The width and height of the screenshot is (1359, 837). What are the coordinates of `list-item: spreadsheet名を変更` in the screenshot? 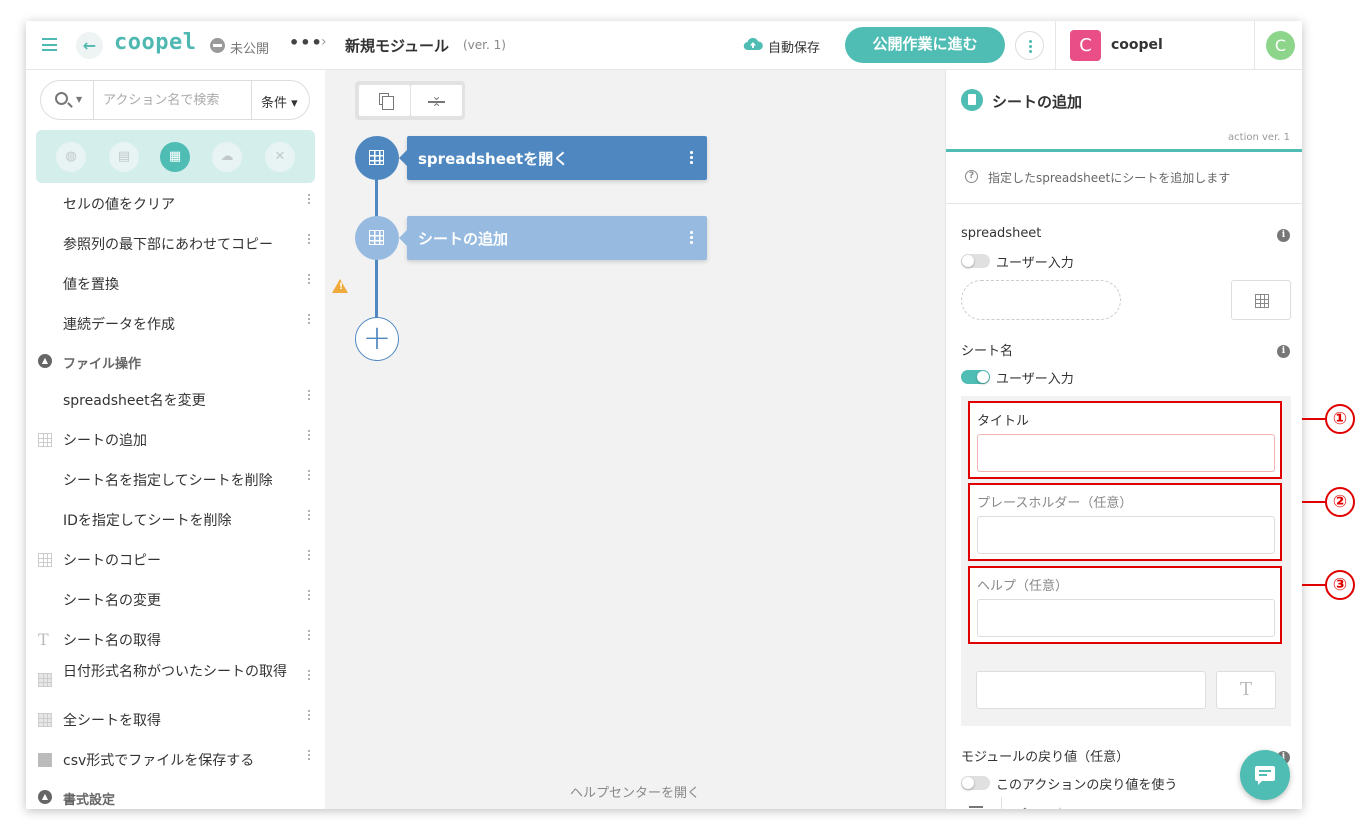 It's located at (175, 400).